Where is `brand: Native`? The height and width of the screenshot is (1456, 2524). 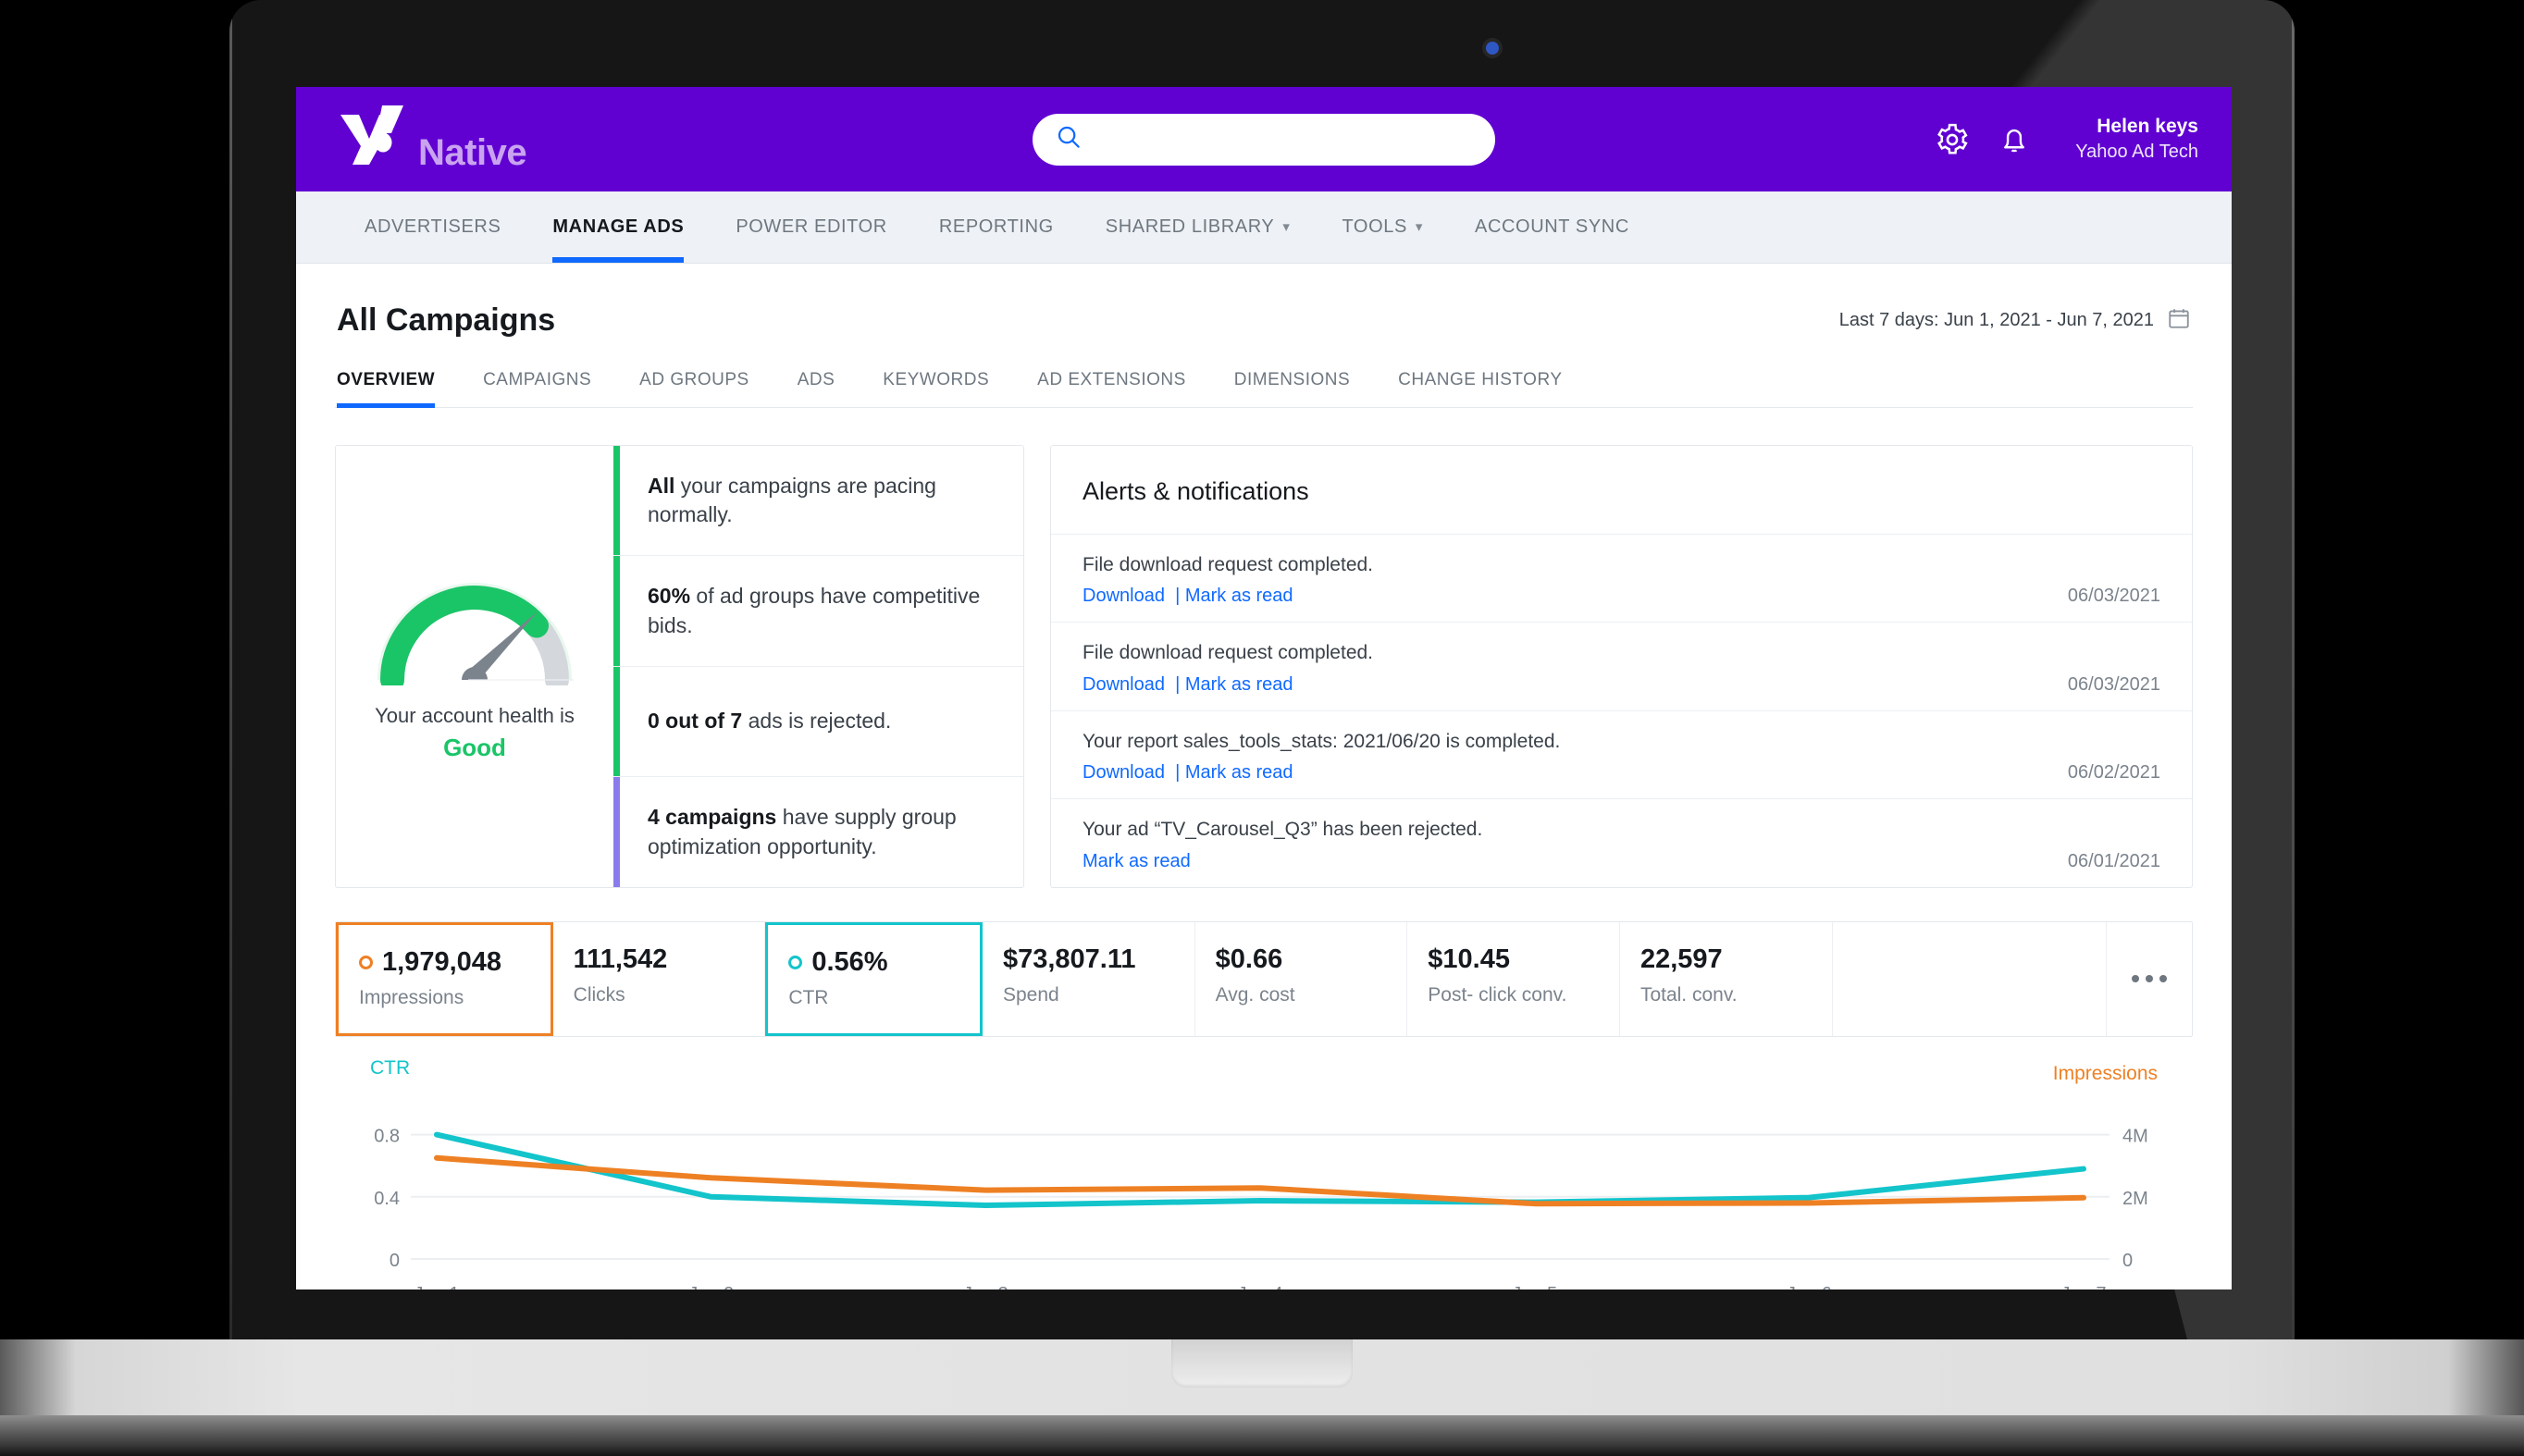
brand: Native is located at coordinates (433, 139).